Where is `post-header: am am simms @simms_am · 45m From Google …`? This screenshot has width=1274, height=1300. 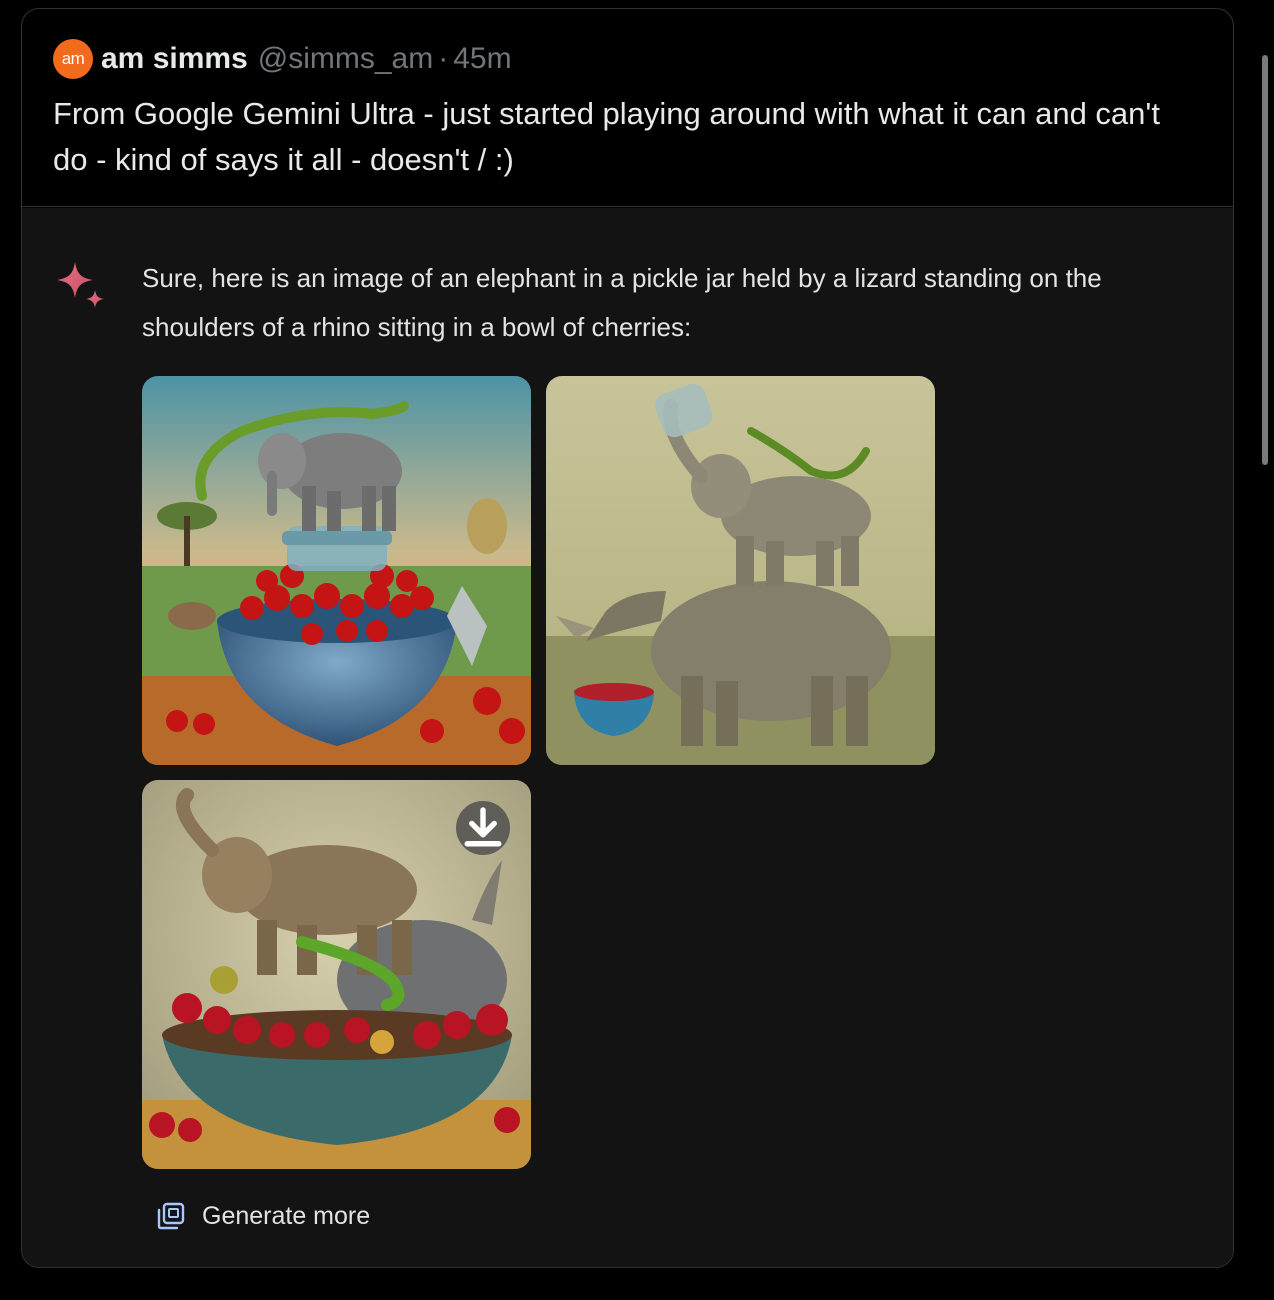
post-header: am am simms @simms_am · 45m From Google … is located at coordinates (627, 108).